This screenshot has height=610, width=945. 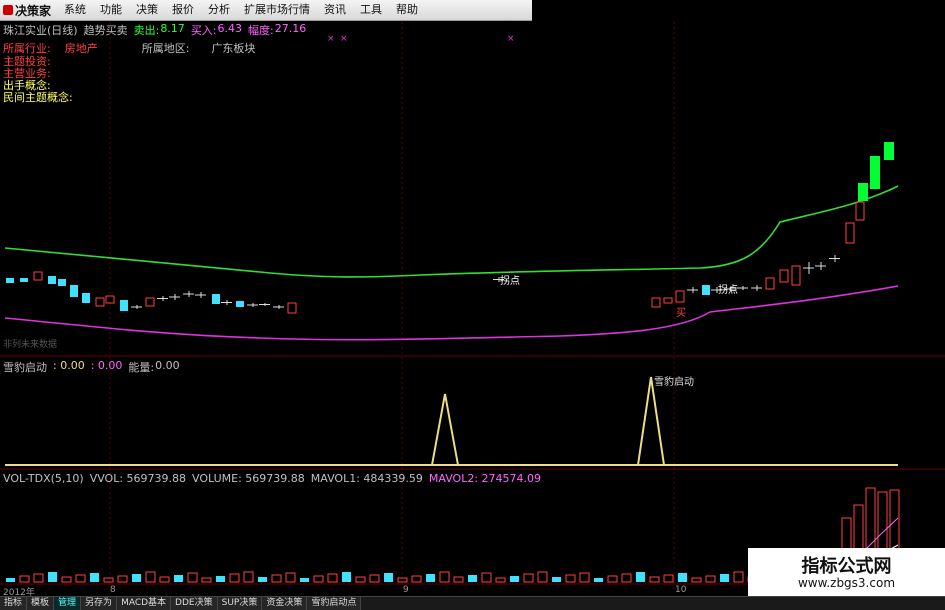 What do you see at coordinates (106, 365) in the screenshot?
I see `indicator-value-2: : 0.00` at bounding box center [106, 365].